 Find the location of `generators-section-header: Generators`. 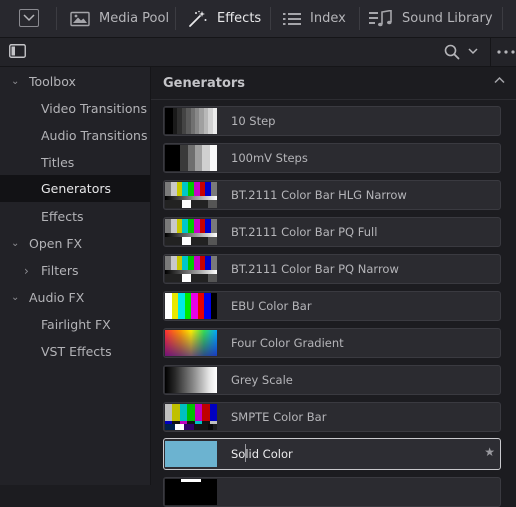

generators-section-header: Generators is located at coordinates (333, 83).